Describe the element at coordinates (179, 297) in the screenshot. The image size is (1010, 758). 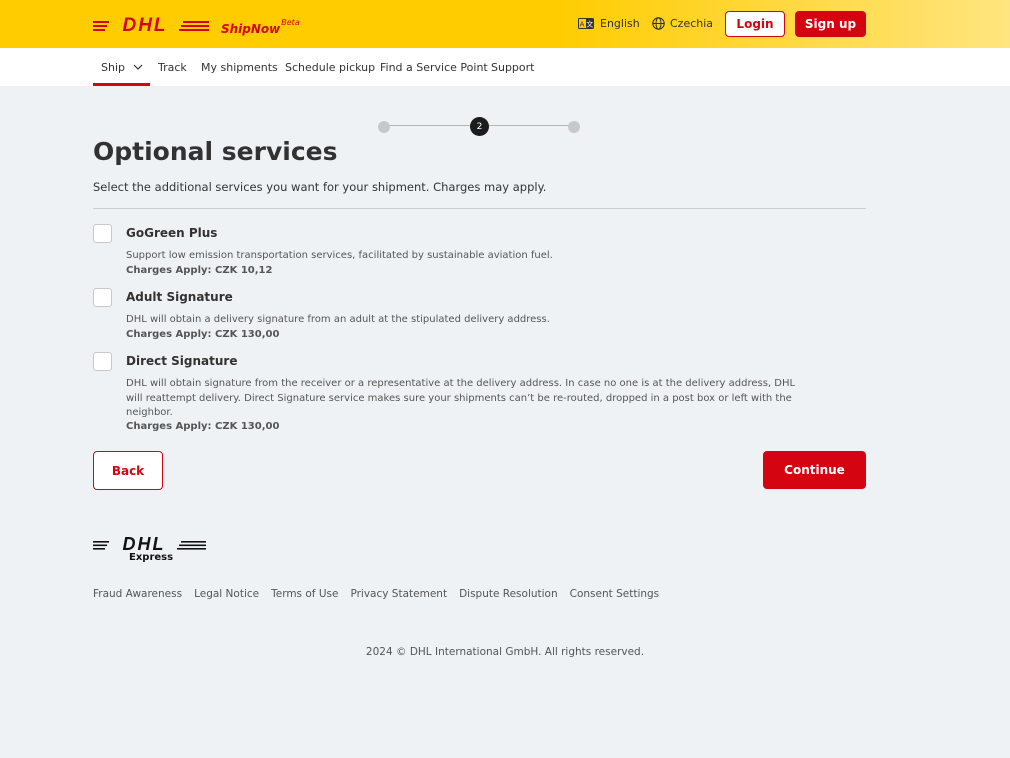
I see `service-title: Adult Signature` at that location.